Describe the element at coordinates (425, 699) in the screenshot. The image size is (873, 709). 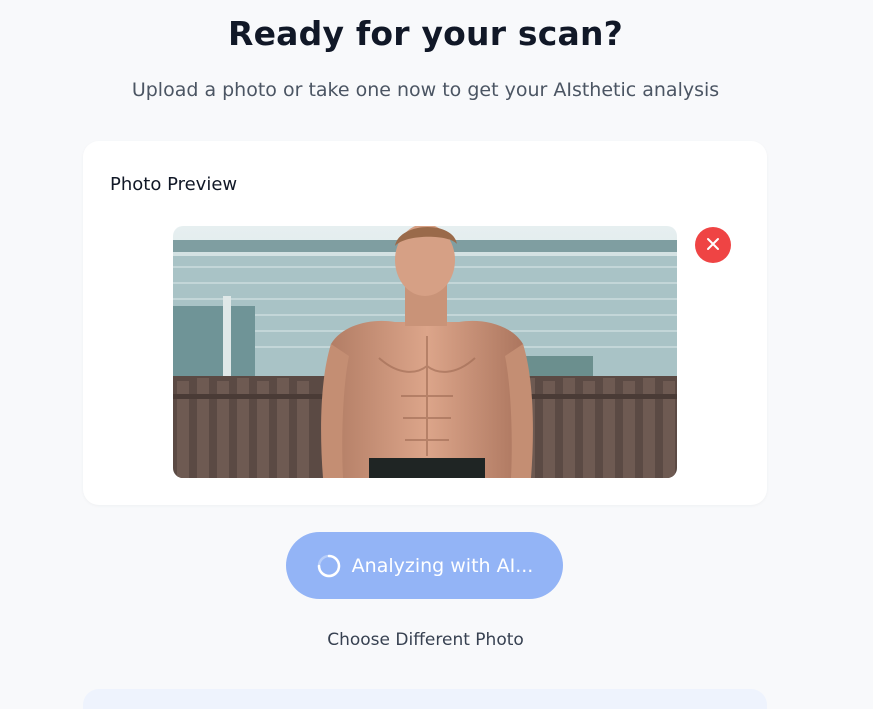
I see `info-card` at that location.